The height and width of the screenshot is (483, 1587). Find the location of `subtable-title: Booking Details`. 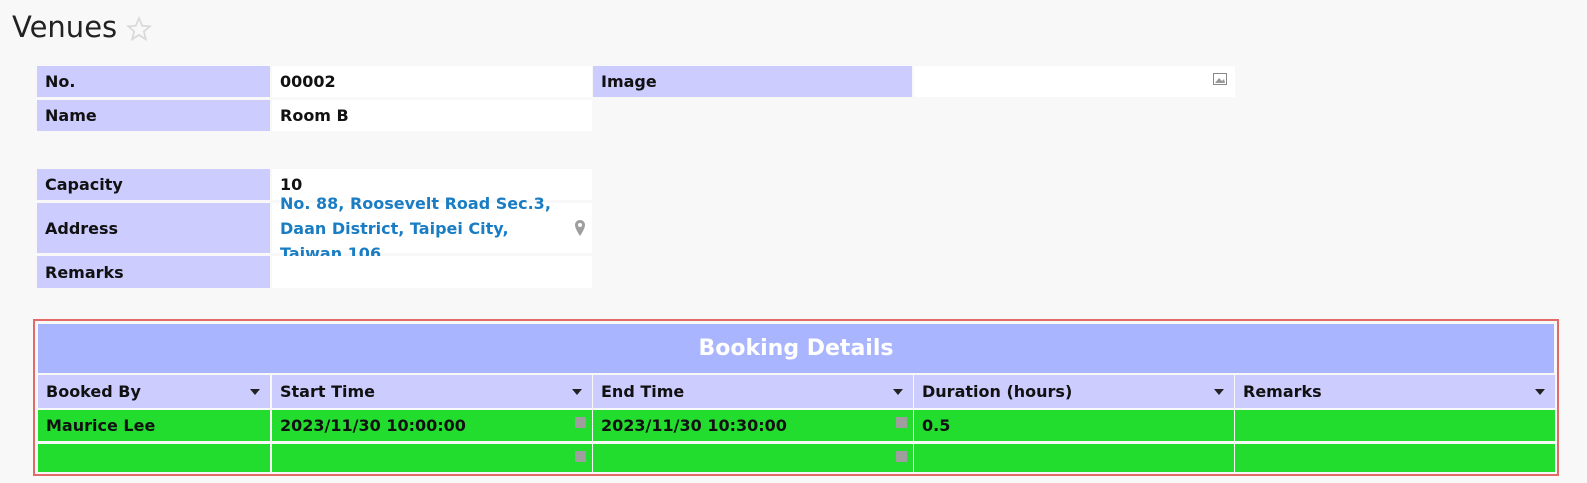

subtable-title: Booking Details is located at coordinates (796, 348).